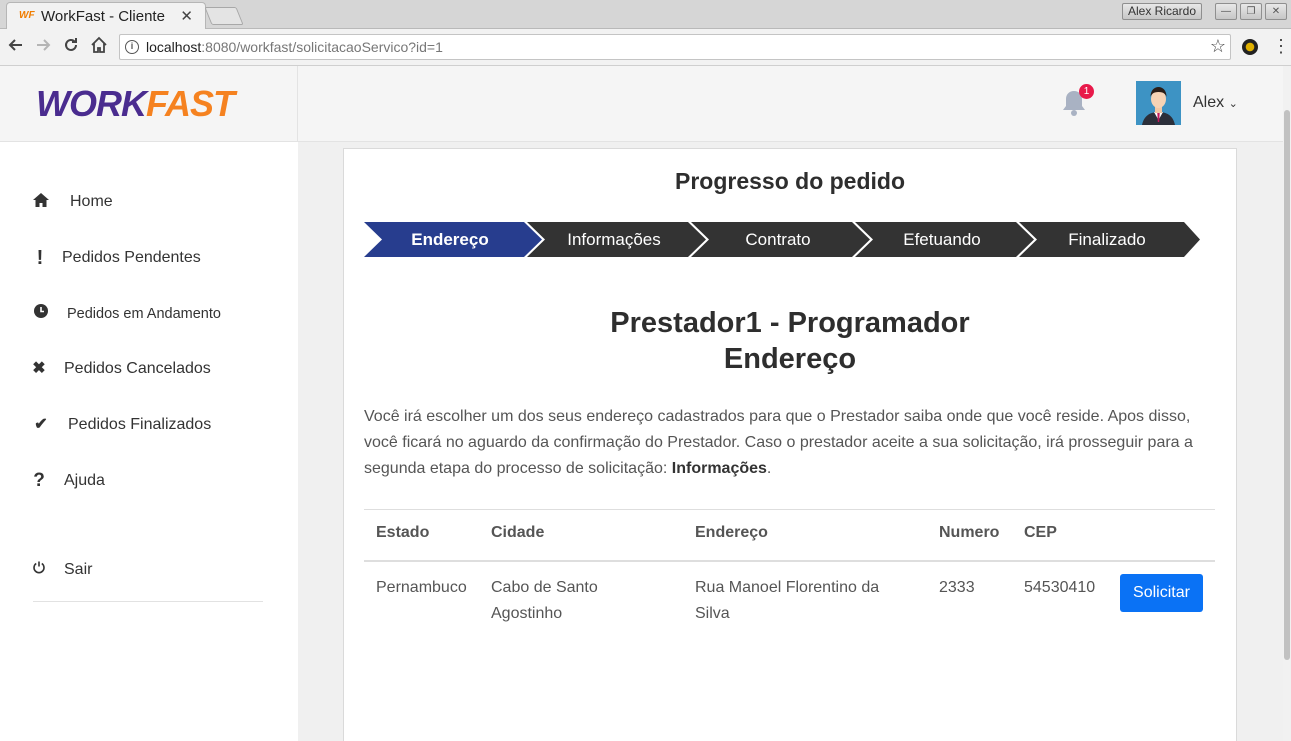 The image size is (1291, 741). I want to click on sidebar-item-pedidos-pendentes: ! Pedidos Pendentes, so click(149, 258).